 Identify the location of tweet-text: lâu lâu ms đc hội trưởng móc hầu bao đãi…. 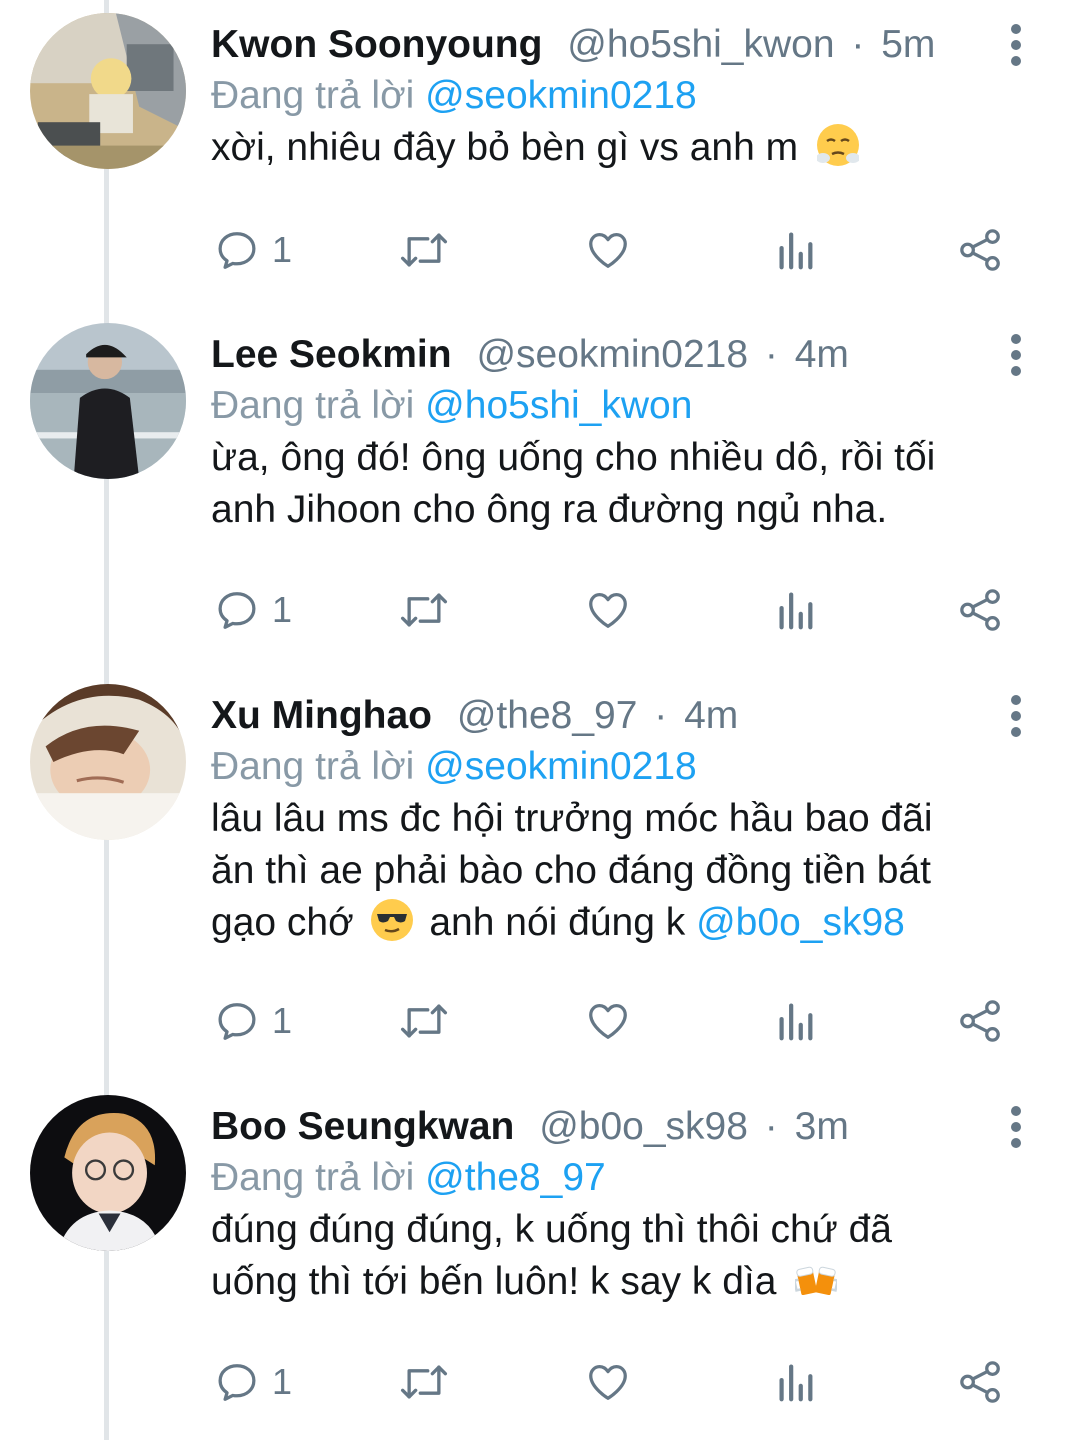
(621, 871).